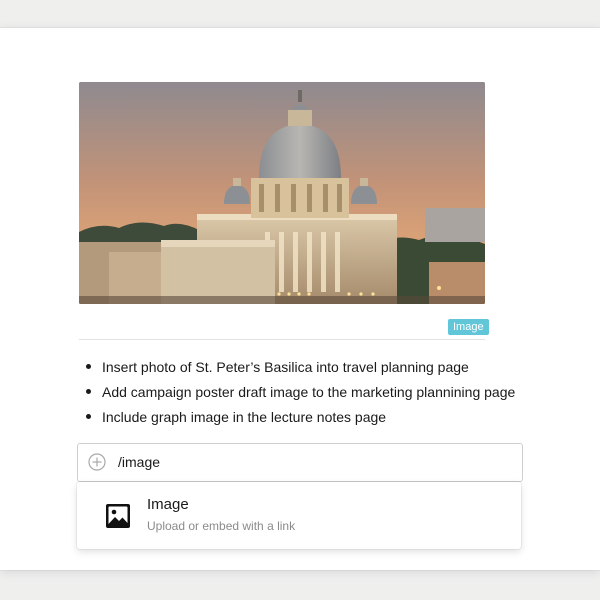 The image size is (600, 600). I want to click on block-divider, so click(282, 339).